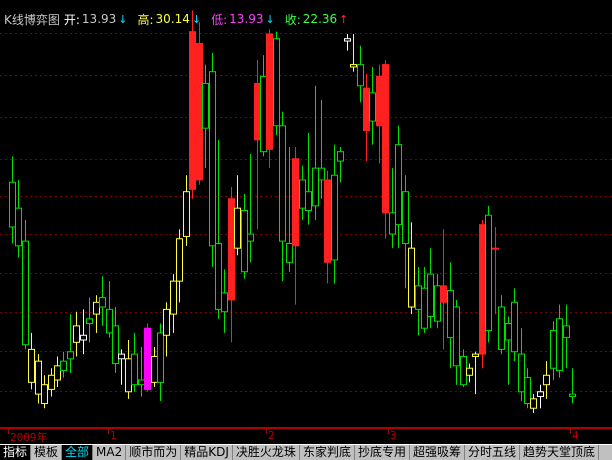  What do you see at coordinates (382, 452) in the screenshot?
I see `tab-bottom-fishing: 抄底专用` at bounding box center [382, 452].